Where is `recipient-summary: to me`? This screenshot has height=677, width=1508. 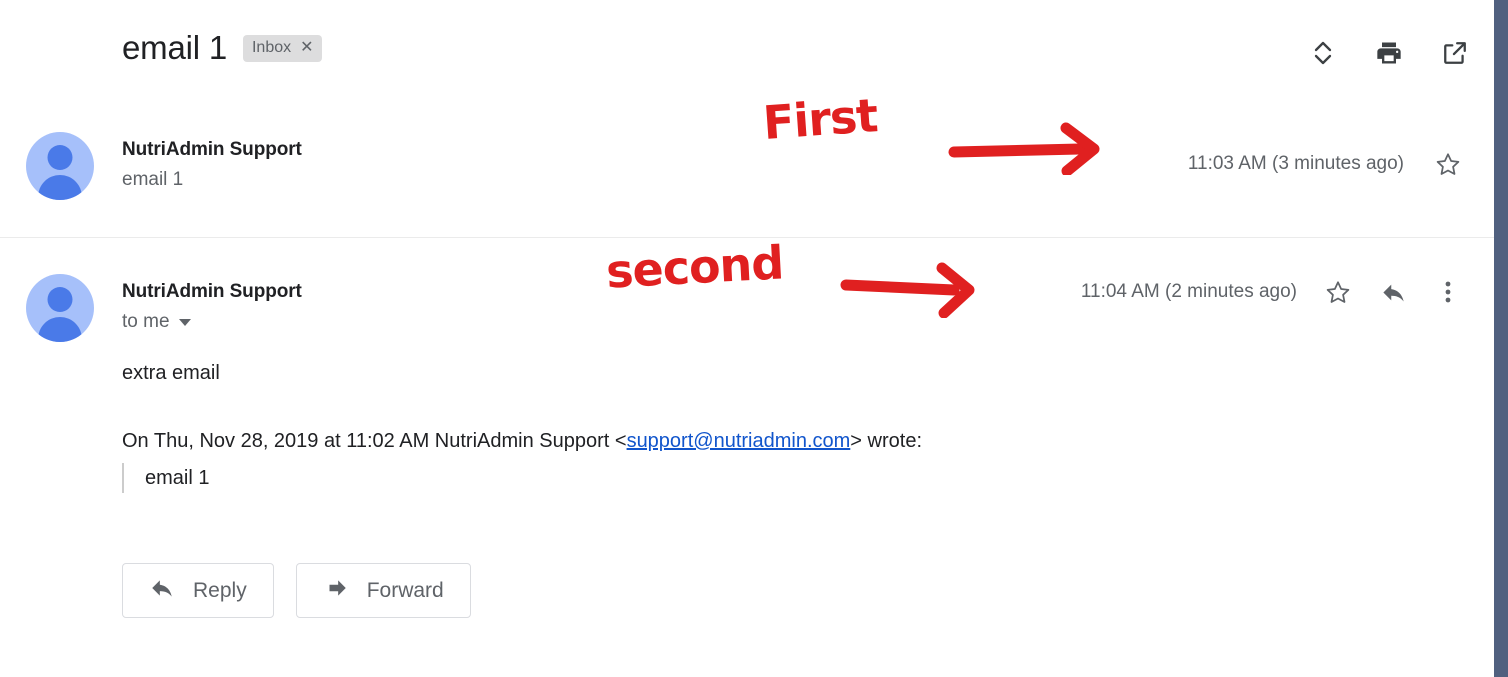
recipient-summary: to me is located at coordinates (212, 322).